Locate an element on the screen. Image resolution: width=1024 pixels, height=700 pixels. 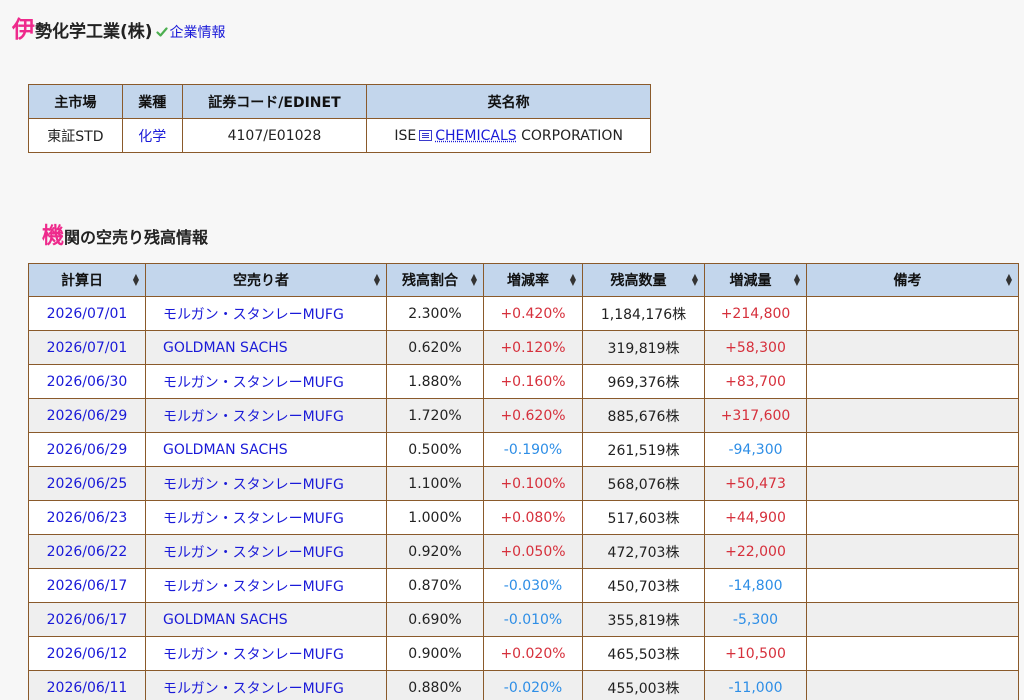
header-change: 増減量 ▲ ▼ is located at coordinates (755, 280).